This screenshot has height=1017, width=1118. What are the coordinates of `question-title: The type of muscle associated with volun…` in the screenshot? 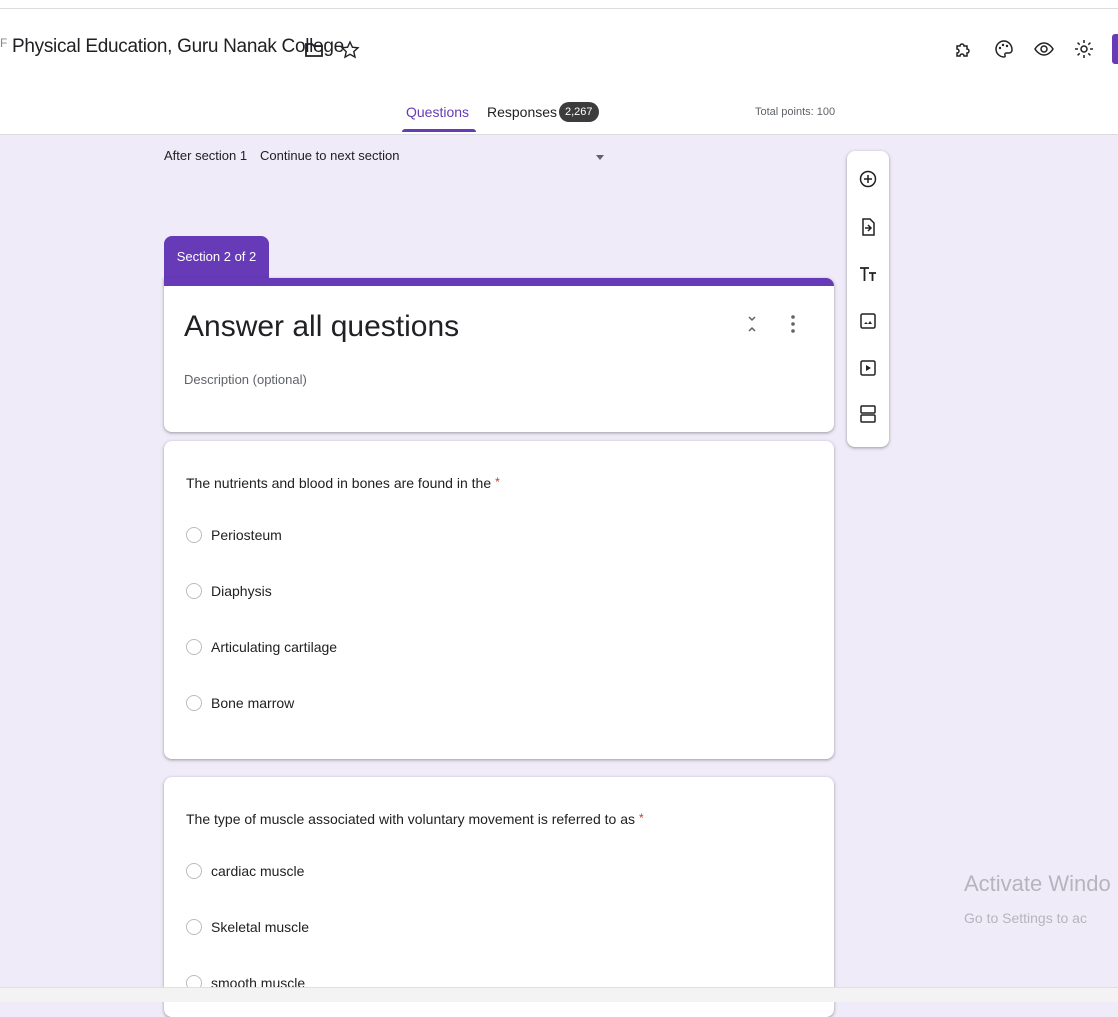 It's located at (415, 819).